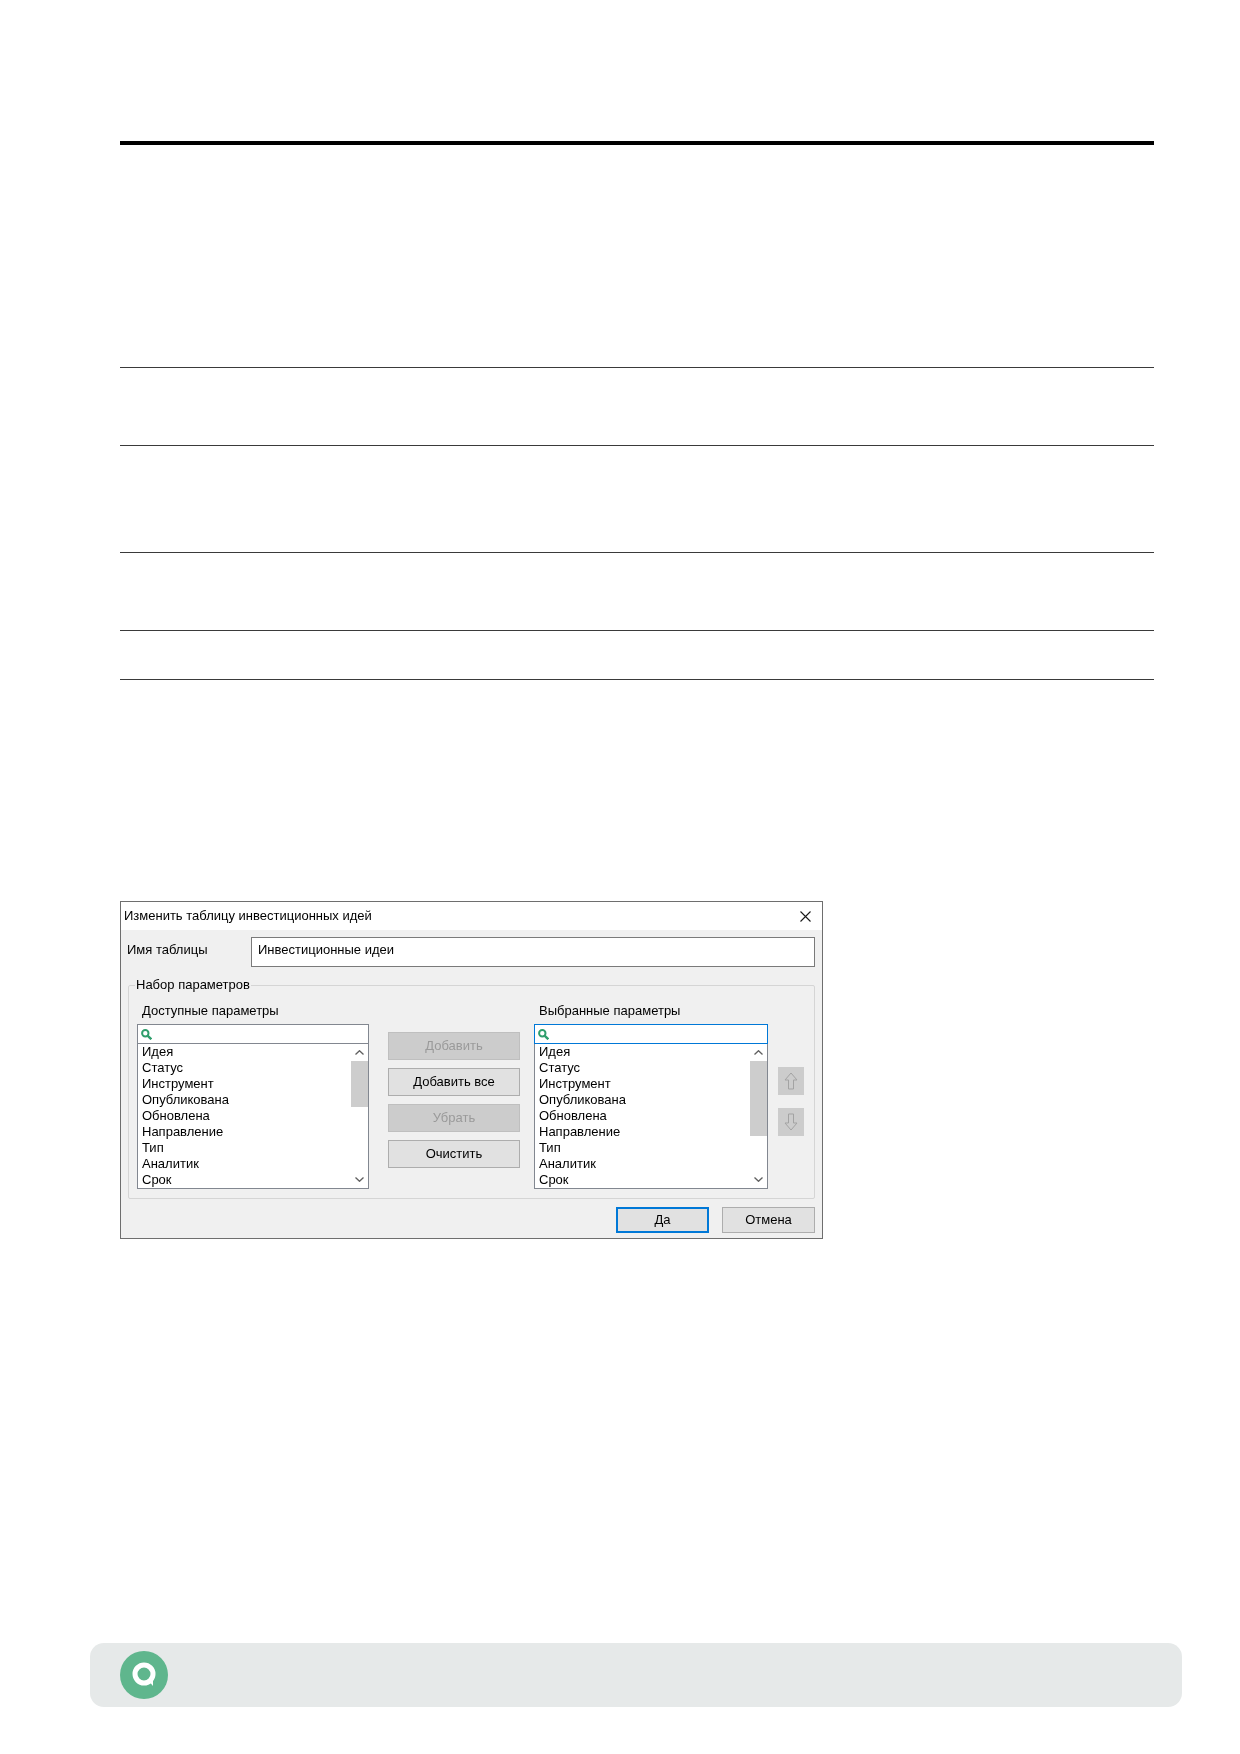 The height and width of the screenshot is (1754, 1240). I want to click on field-label: Имя таблицы, so click(168, 949).